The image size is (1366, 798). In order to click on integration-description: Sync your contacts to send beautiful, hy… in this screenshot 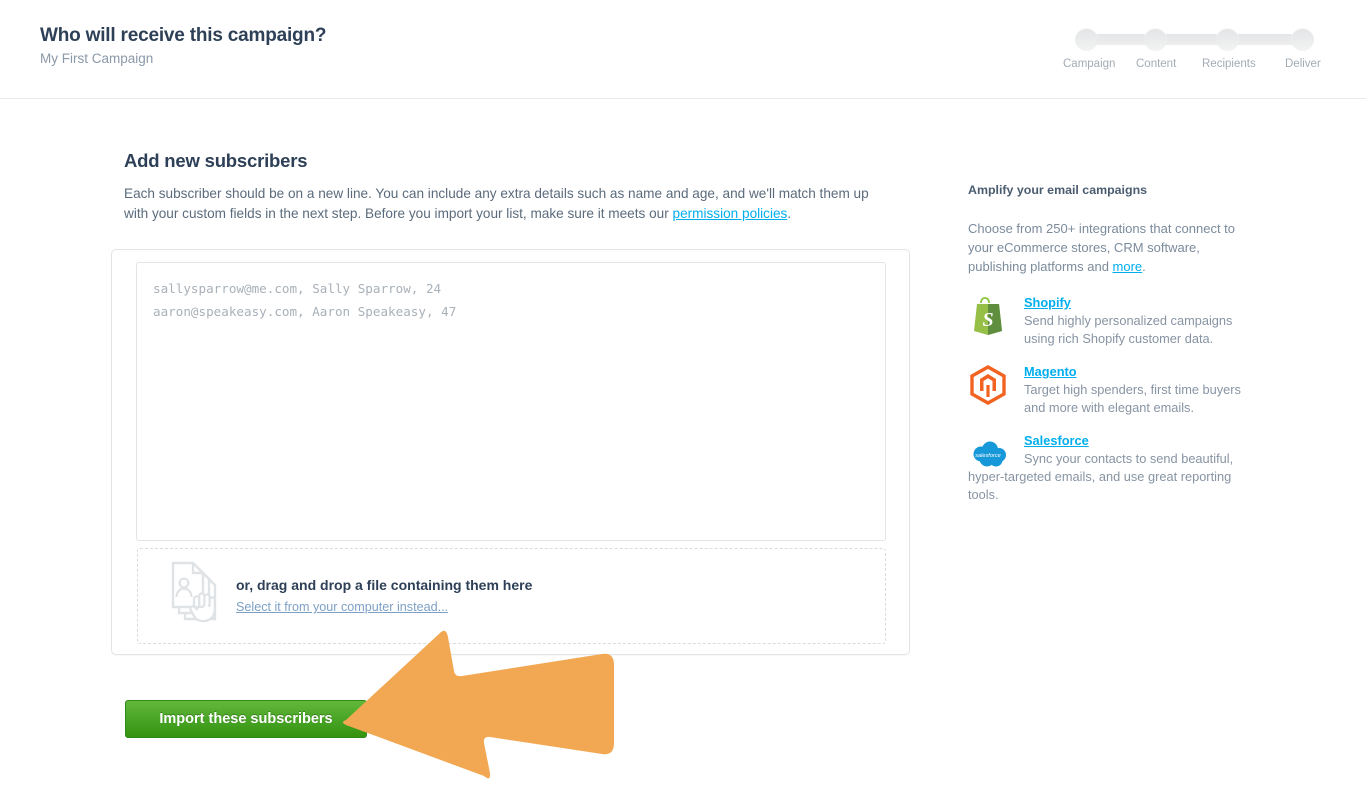, I will do `click(1101, 476)`.